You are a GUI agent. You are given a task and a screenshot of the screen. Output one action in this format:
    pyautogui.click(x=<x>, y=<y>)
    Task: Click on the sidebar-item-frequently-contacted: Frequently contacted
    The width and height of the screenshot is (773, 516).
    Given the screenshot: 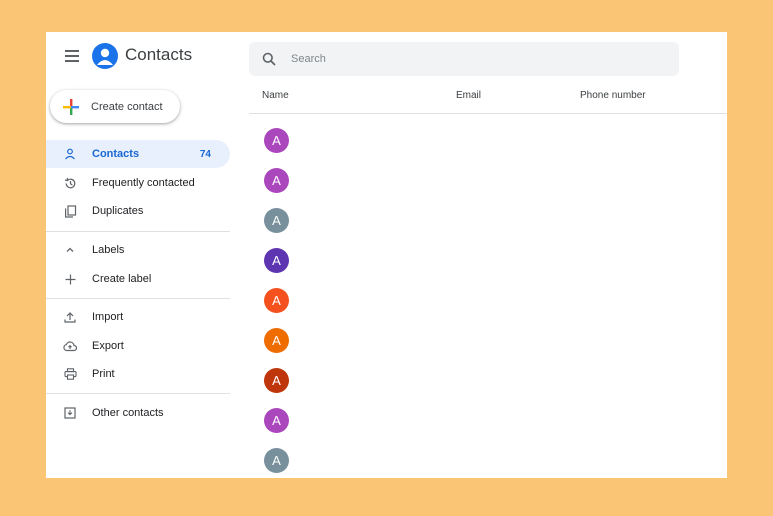 What is the action you would take?
    pyautogui.click(x=138, y=183)
    